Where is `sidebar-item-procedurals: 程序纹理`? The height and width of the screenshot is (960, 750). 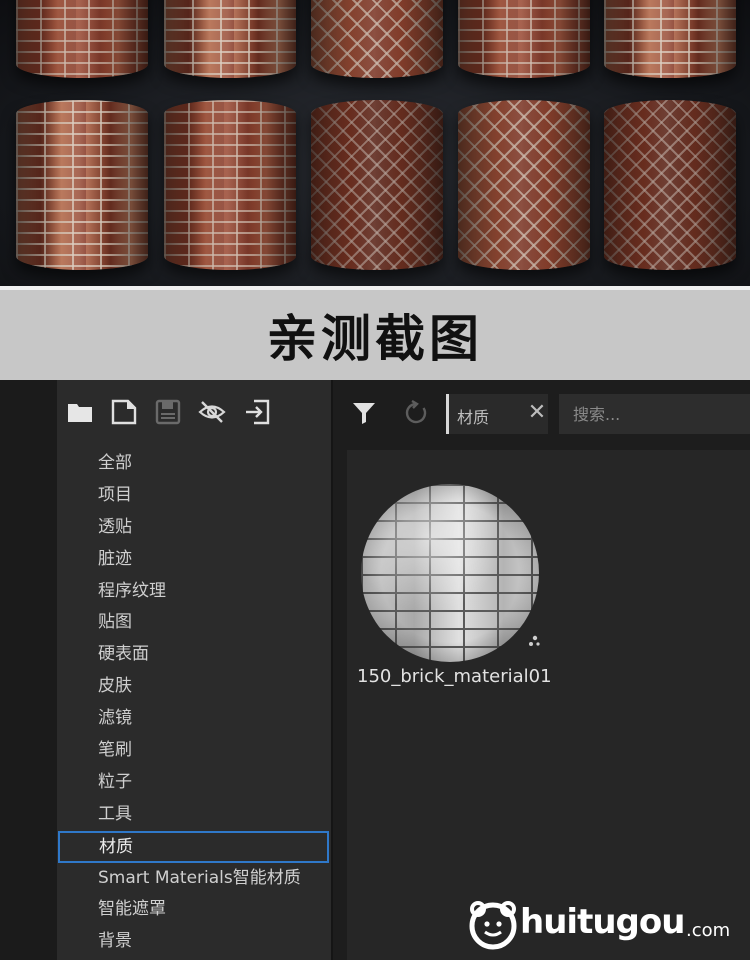
sidebar-item-procedurals: 程序纹理 is located at coordinates (194, 592).